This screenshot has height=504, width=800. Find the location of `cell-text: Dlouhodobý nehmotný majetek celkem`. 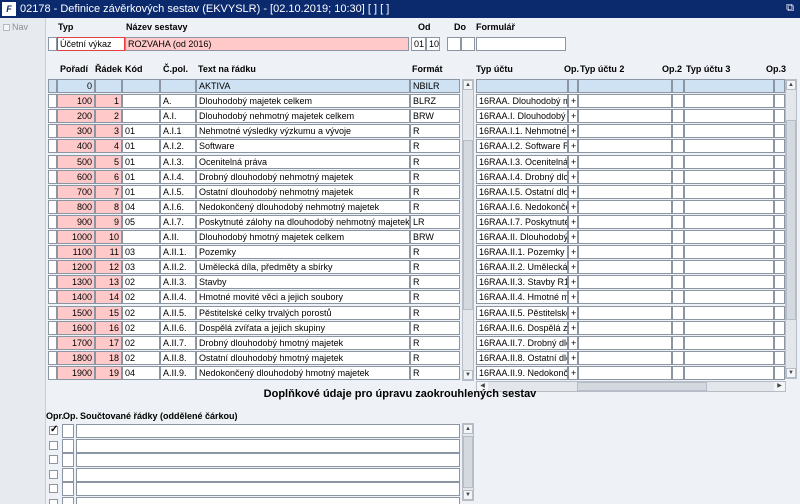

cell-text: Dlouhodobý nehmotný majetek celkem is located at coordinates (303, 116).